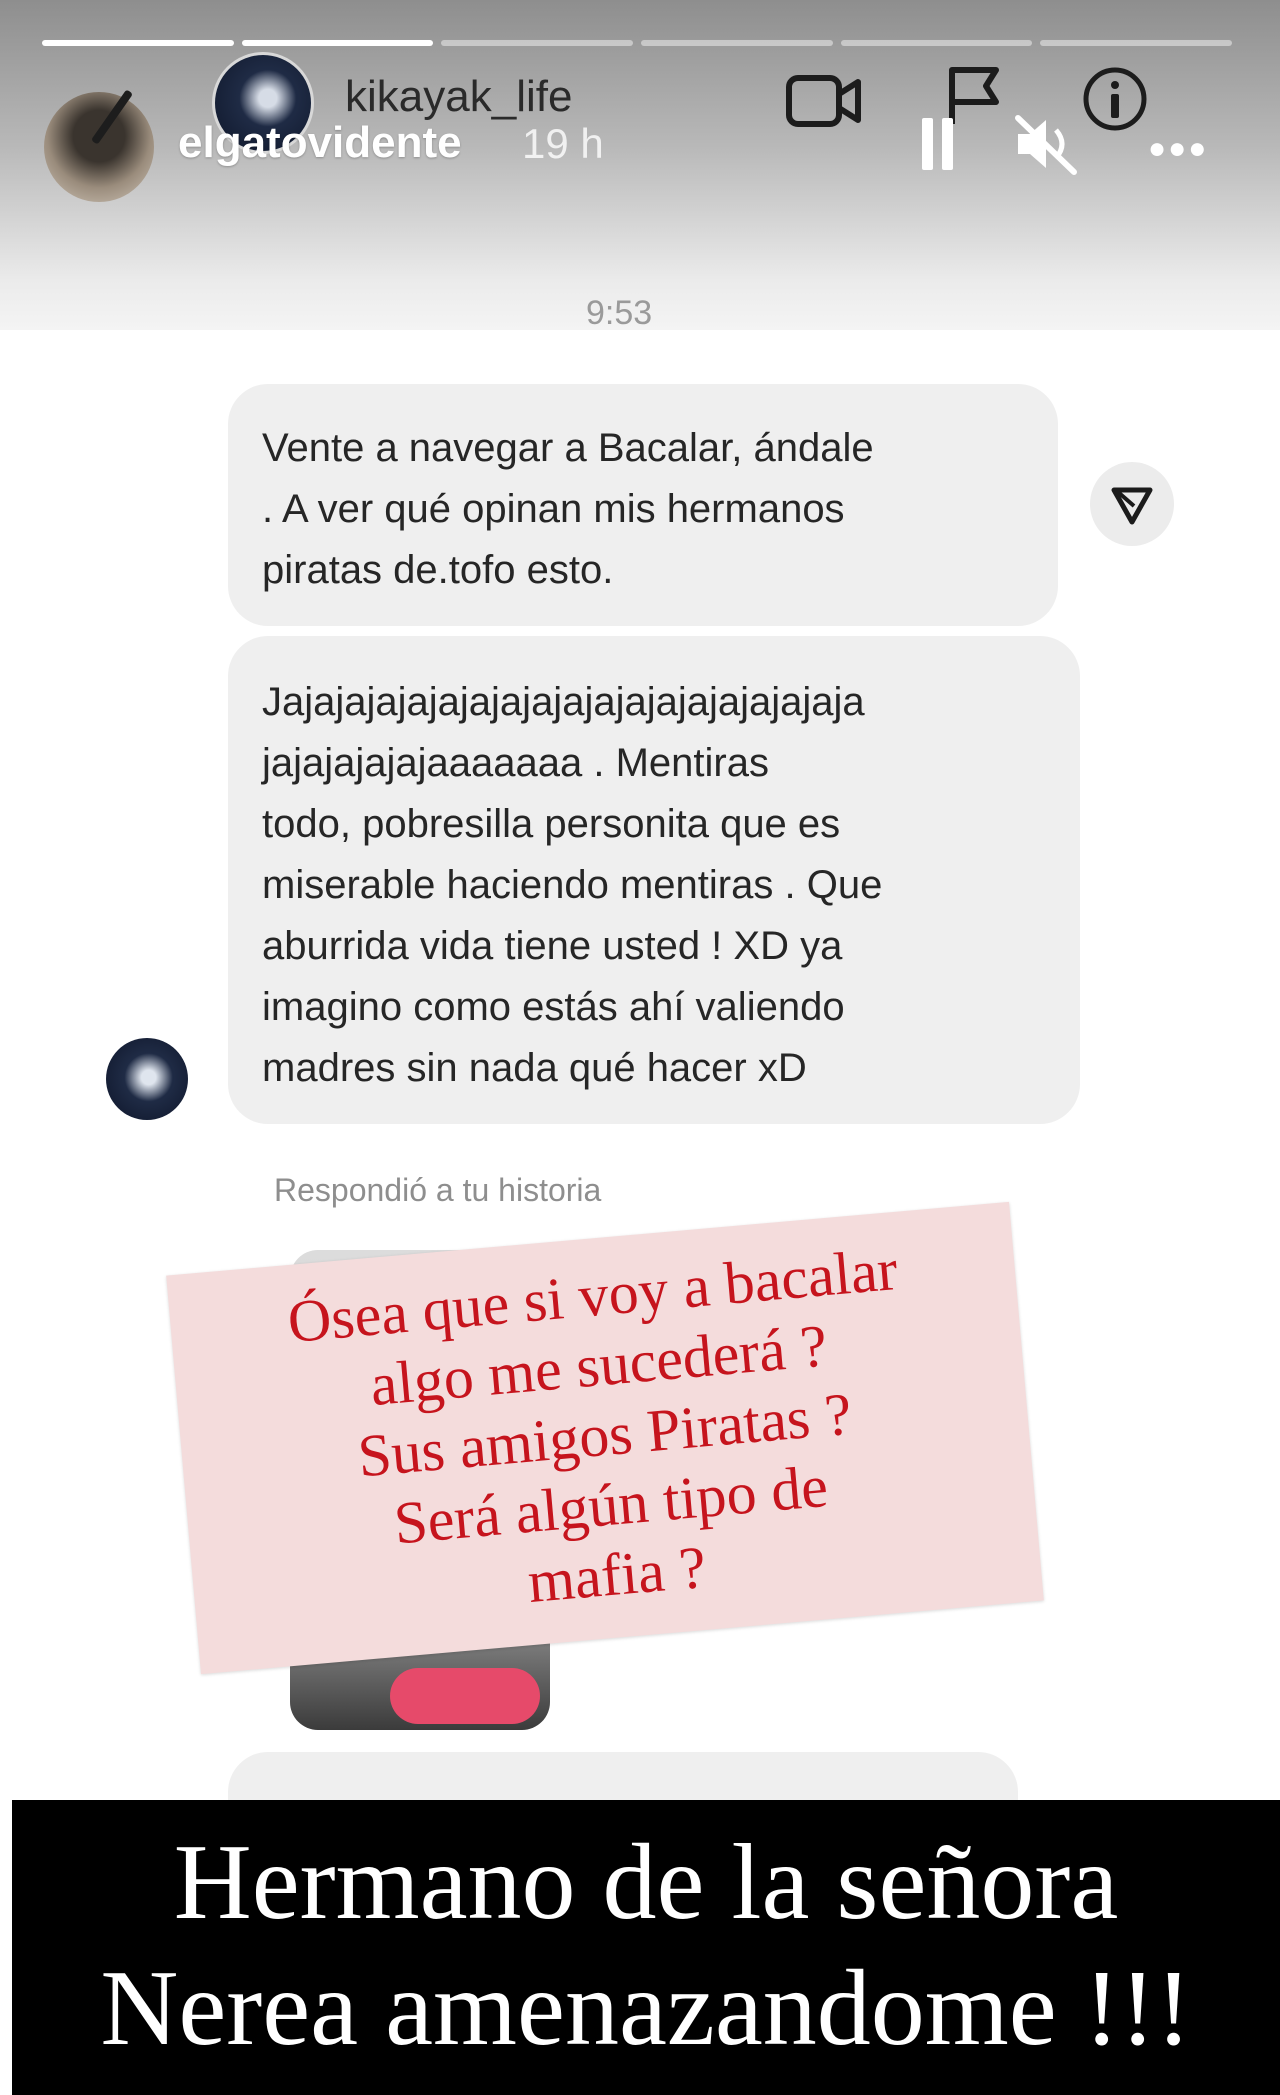 The width and height of the screenshot is (1280, 2095). I want to click on share-icon, so click(1132, 506).